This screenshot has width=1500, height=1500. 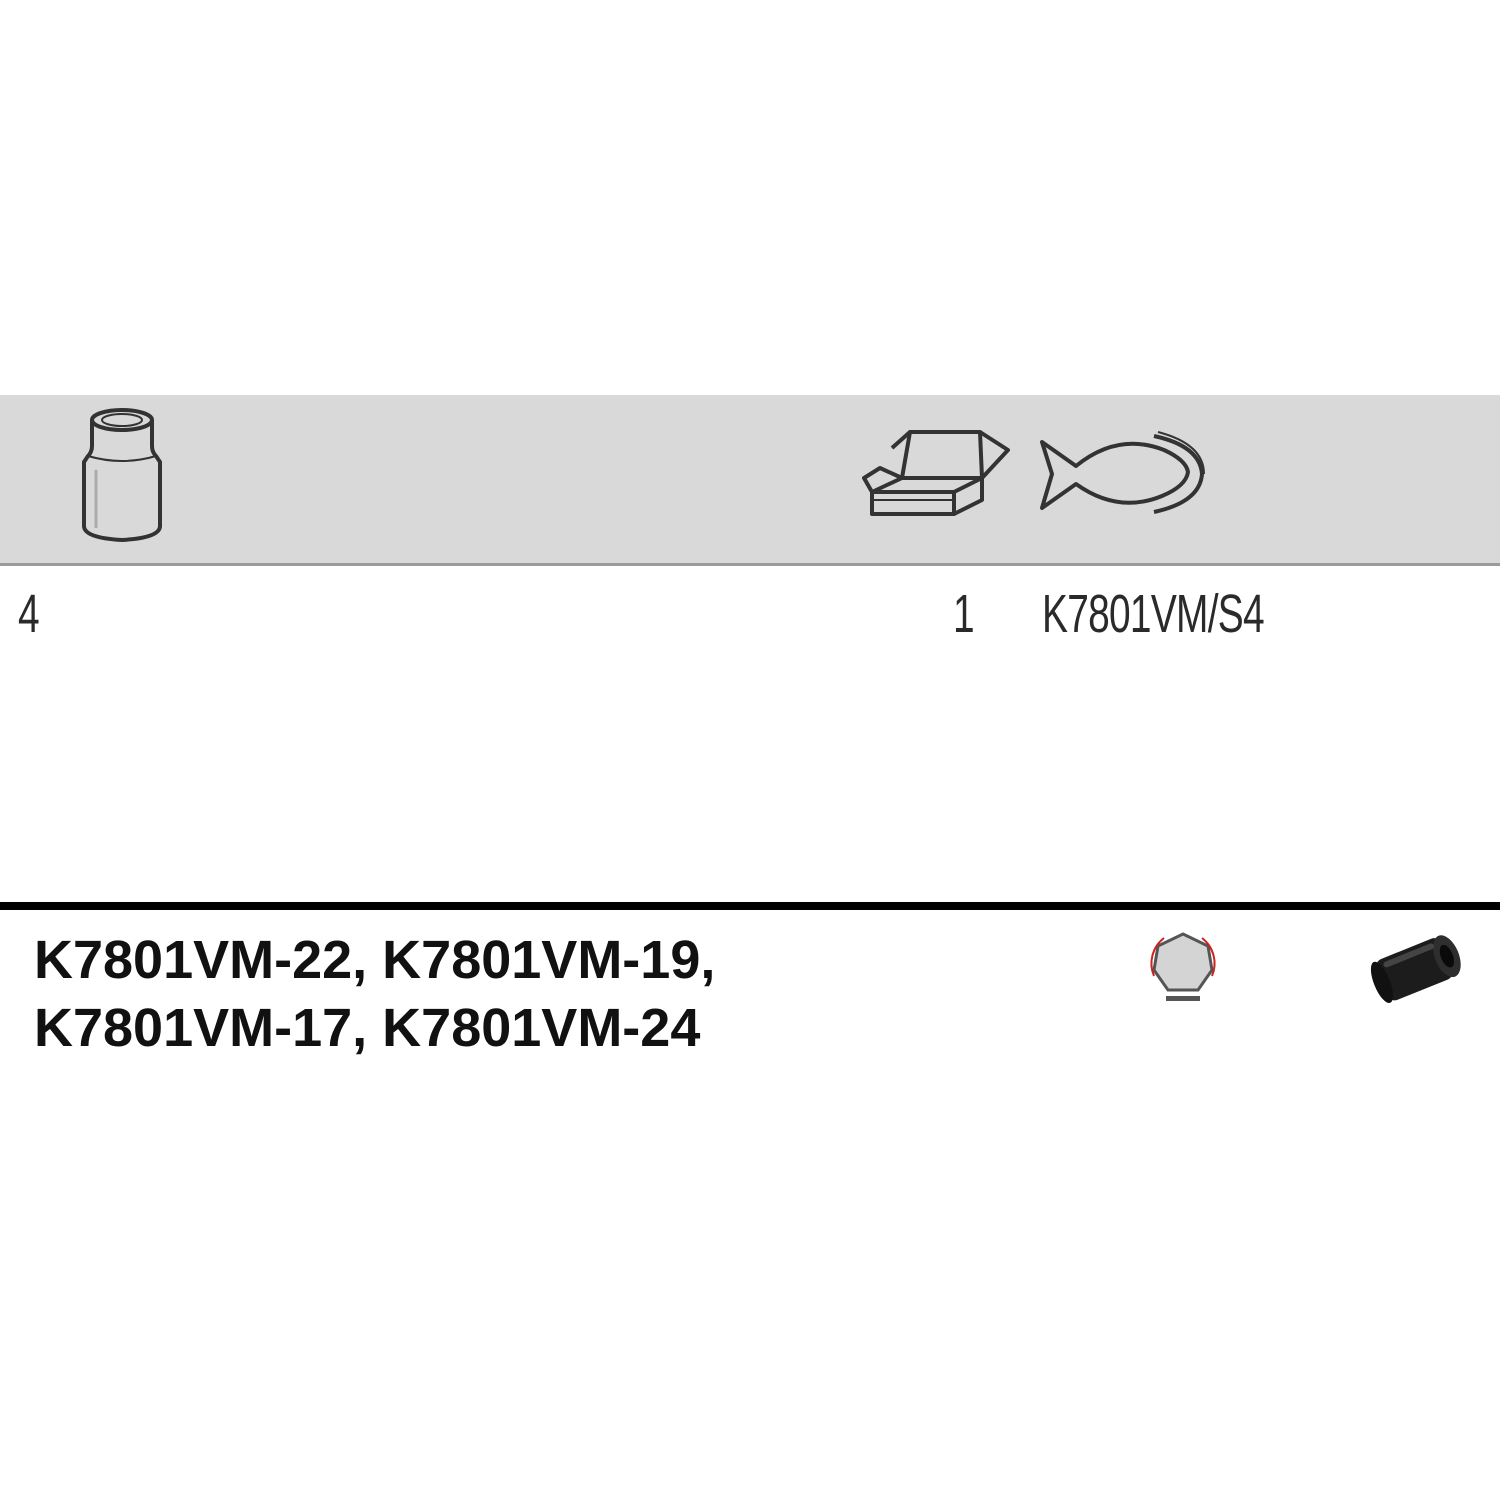 I want to click on header-band, so click(x=750, y=479).